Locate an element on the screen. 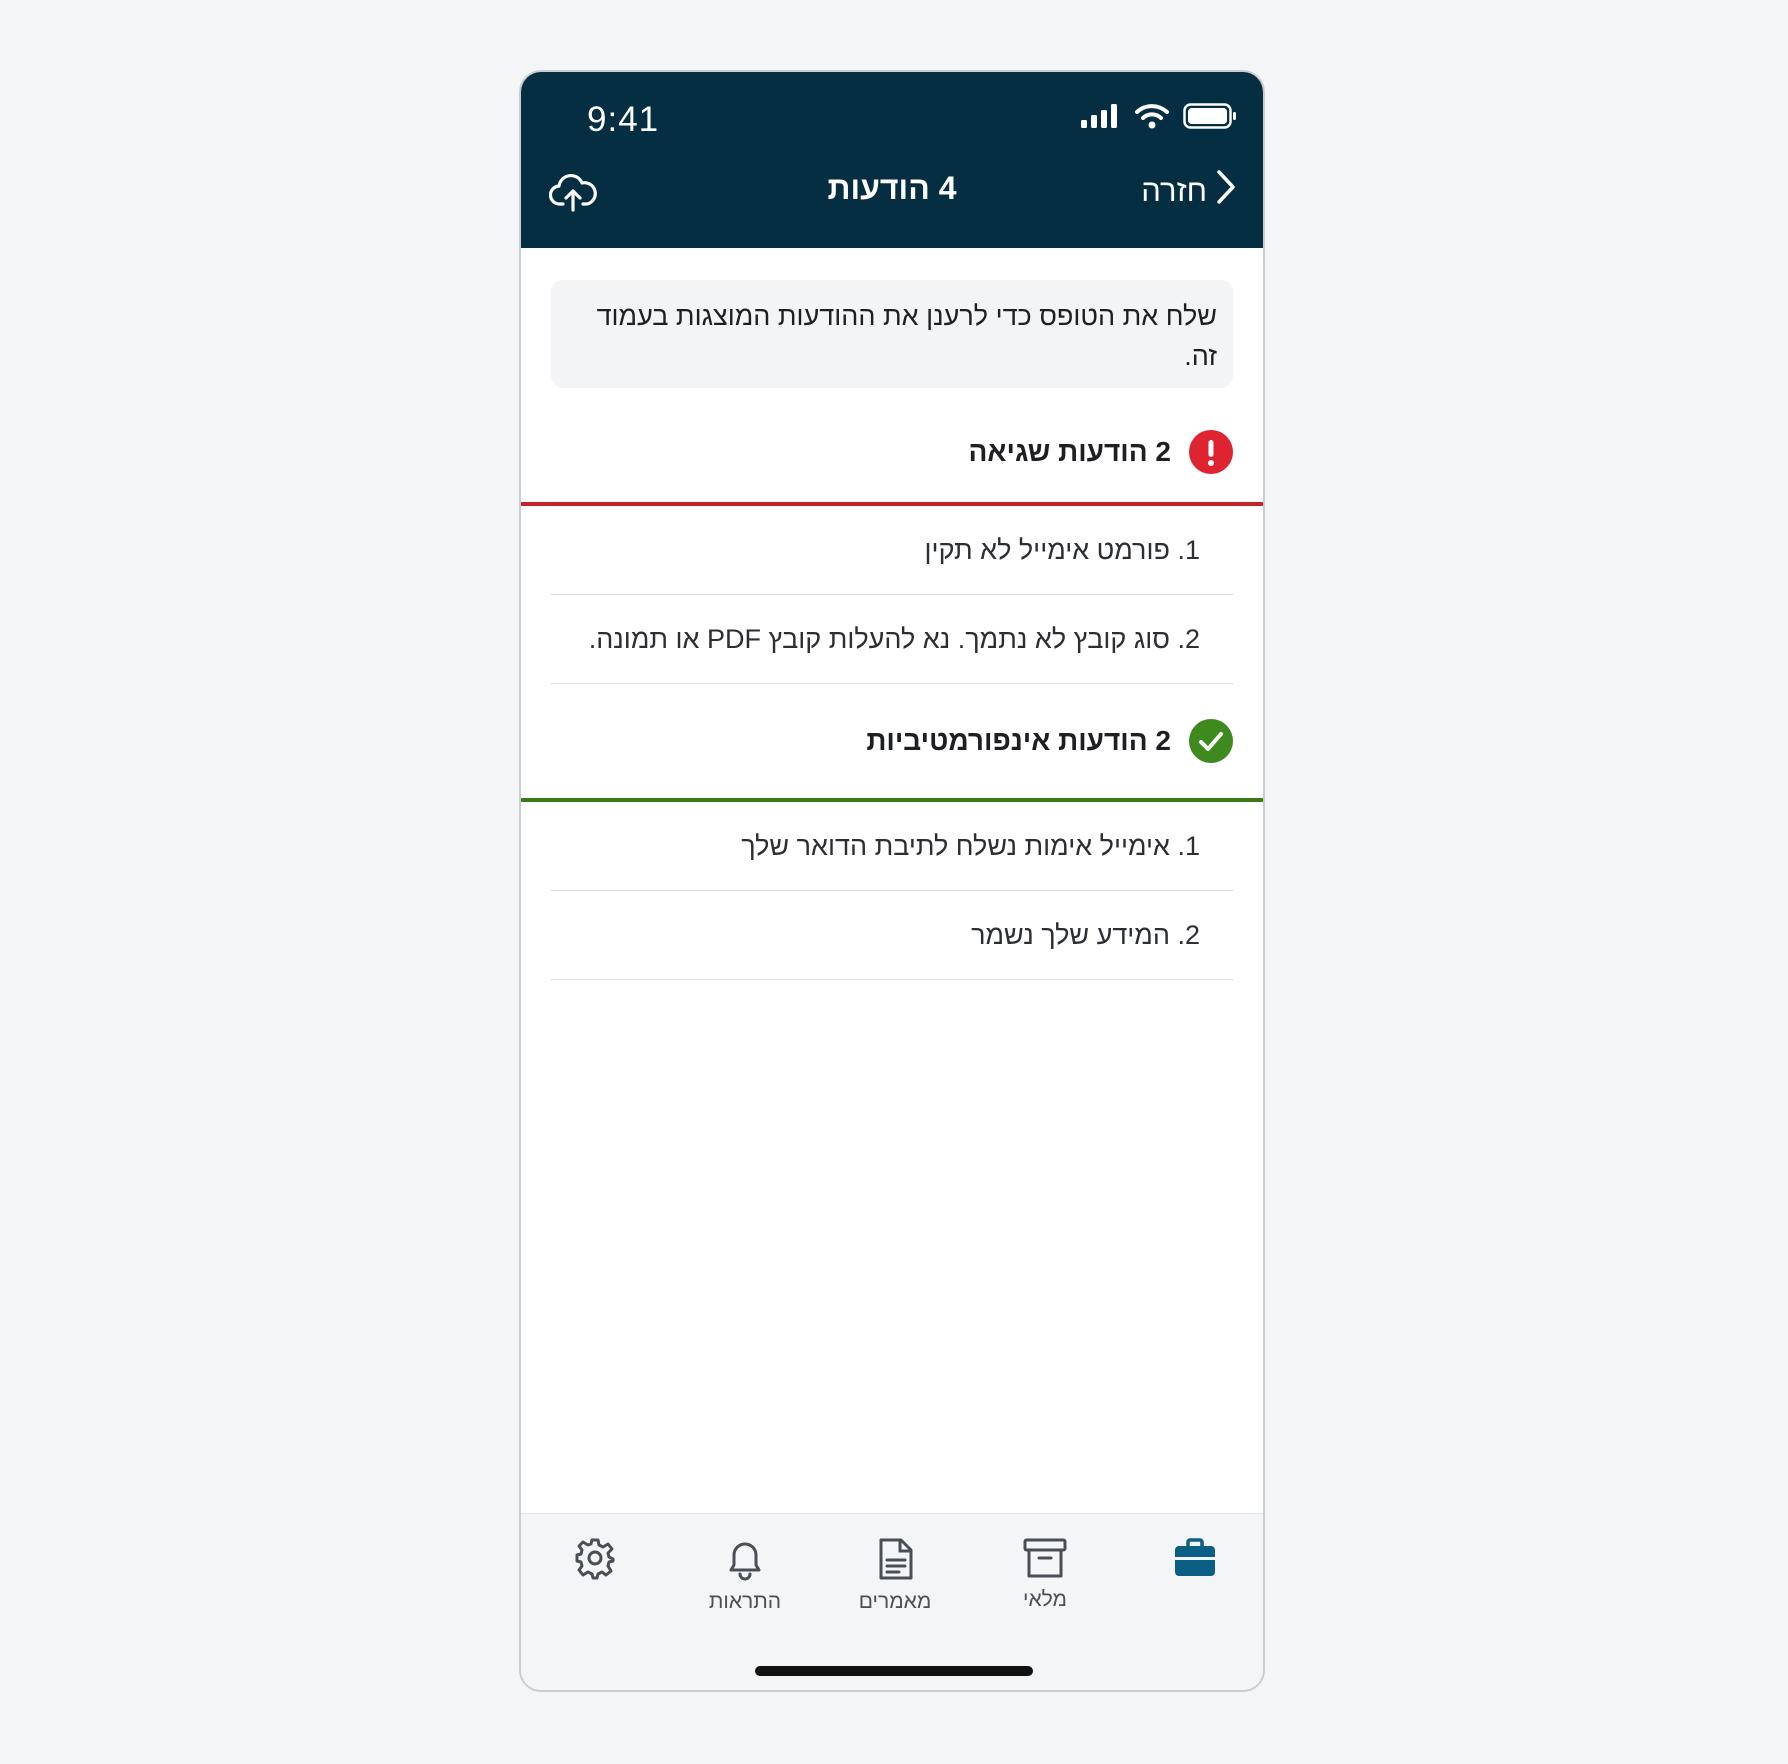 This screenshot has width=1788, height=1764. briefcase-icon is located at coordinates (1195, 1558).